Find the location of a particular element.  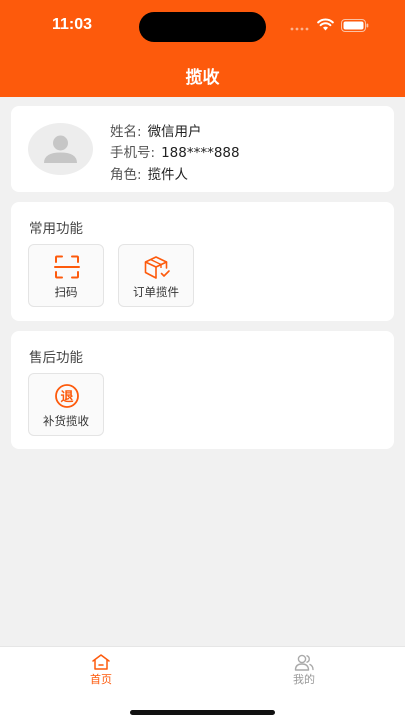

profile-users-icon is located at coordinates (304, 662).